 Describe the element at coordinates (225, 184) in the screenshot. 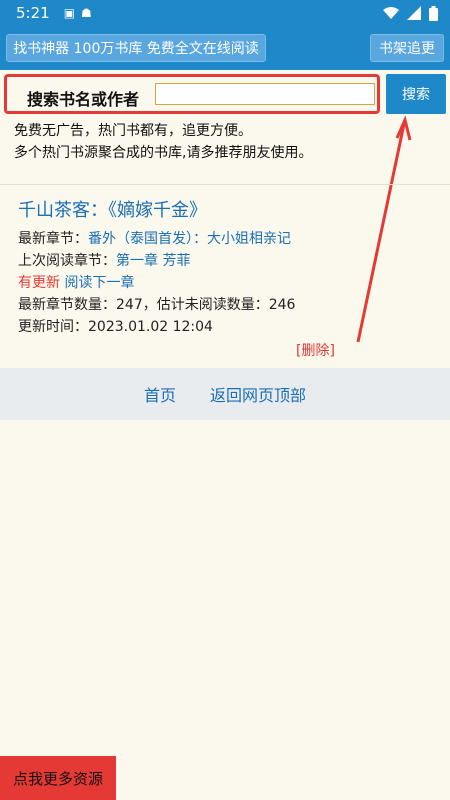

I see `divider` at that location.